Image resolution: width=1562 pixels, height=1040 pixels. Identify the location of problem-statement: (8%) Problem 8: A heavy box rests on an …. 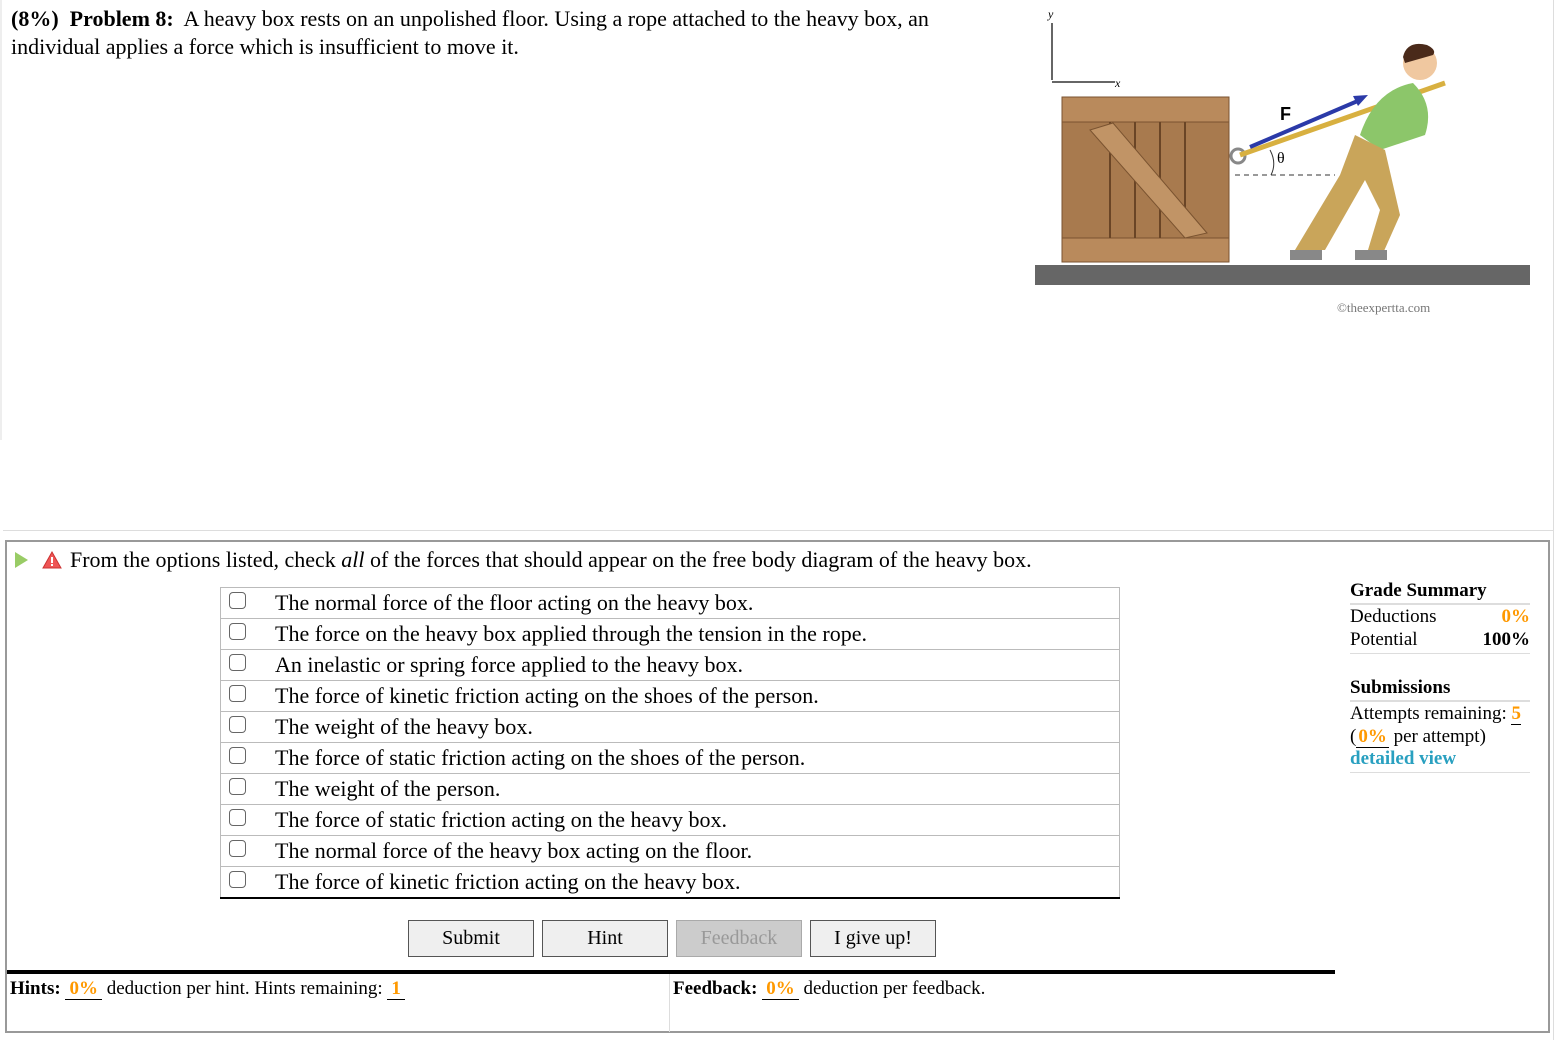
(511, 33).